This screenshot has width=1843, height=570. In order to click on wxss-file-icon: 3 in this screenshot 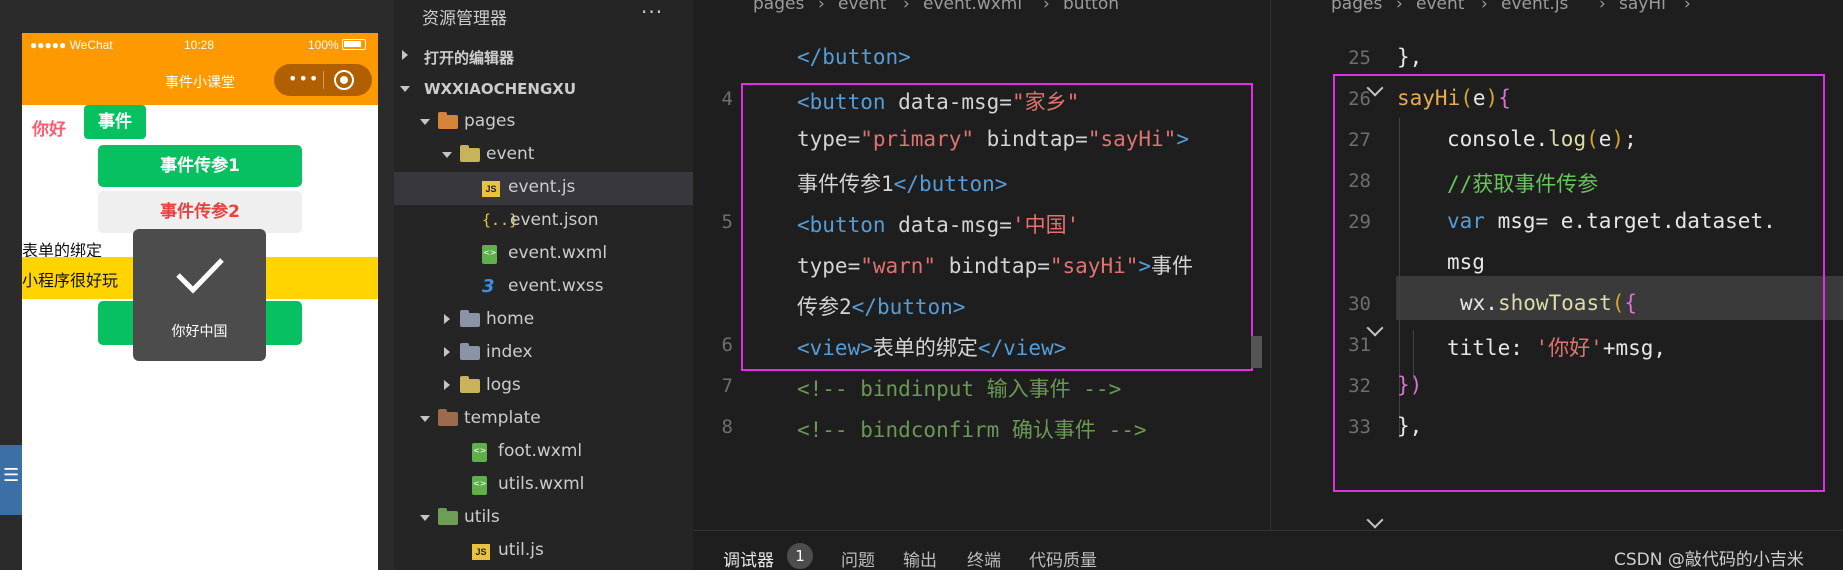, I will do `click(488, 286)`.